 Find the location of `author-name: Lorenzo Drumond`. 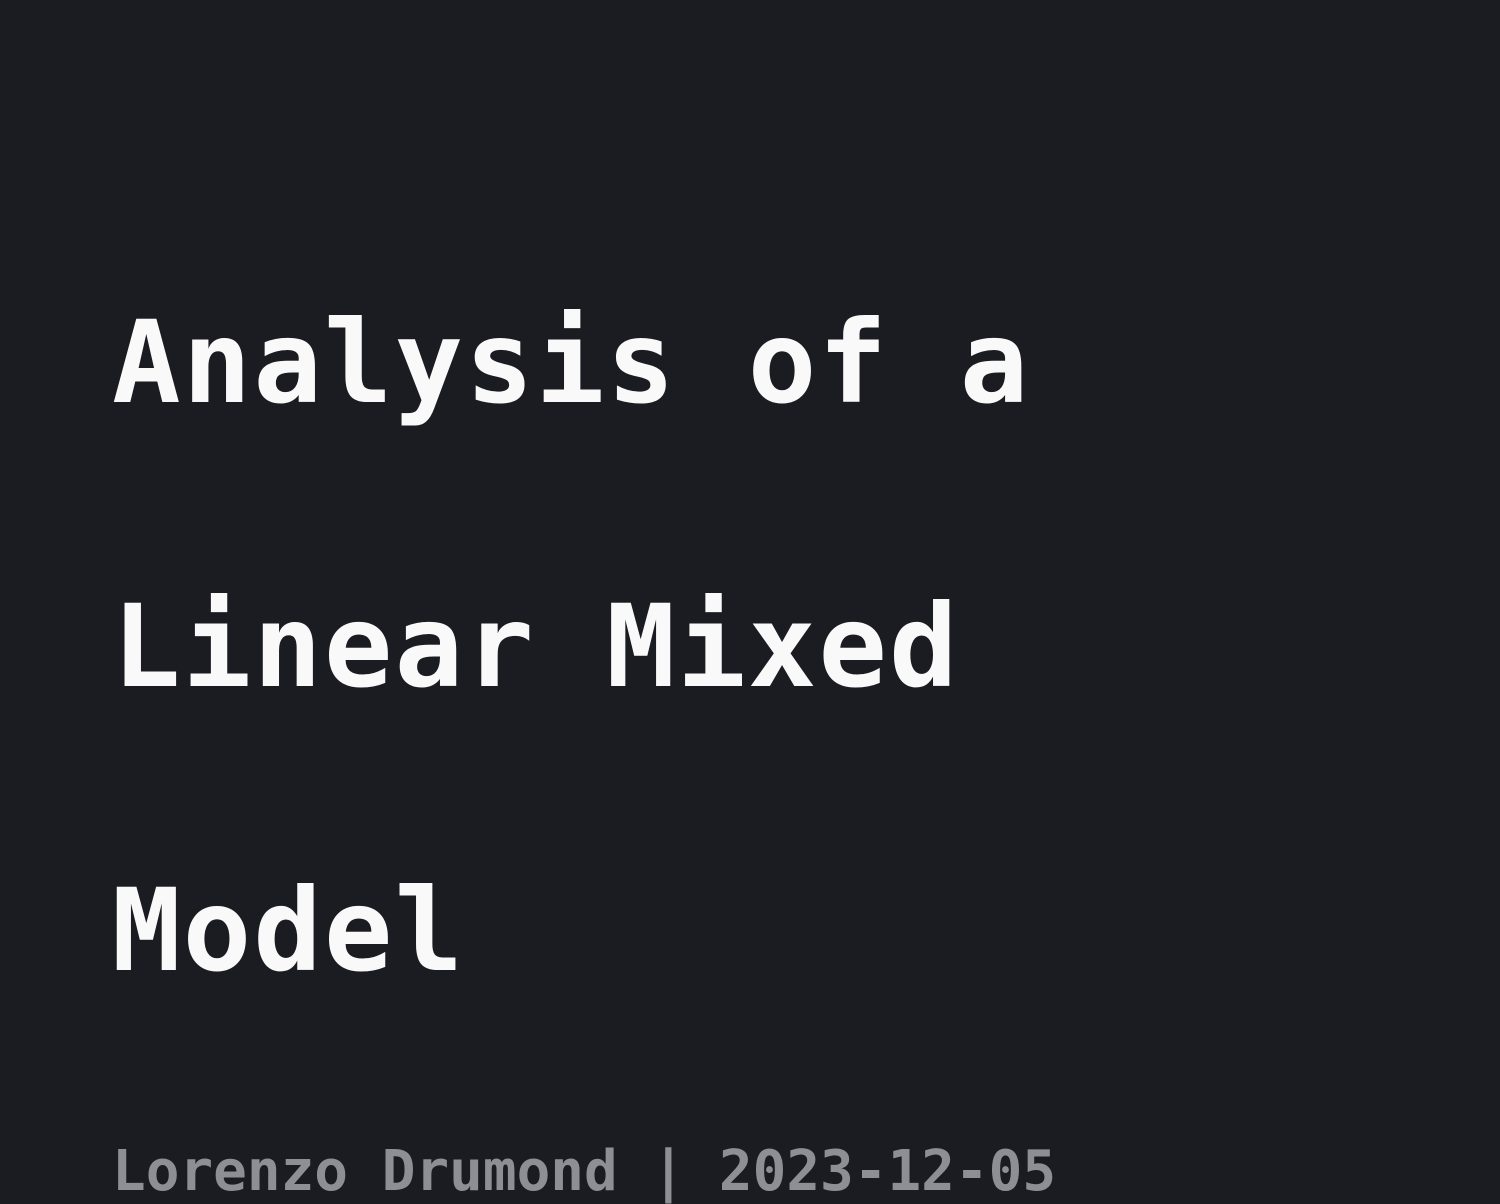

author-name: Lorenzo Drumond is located at coordinates (365, 1171).